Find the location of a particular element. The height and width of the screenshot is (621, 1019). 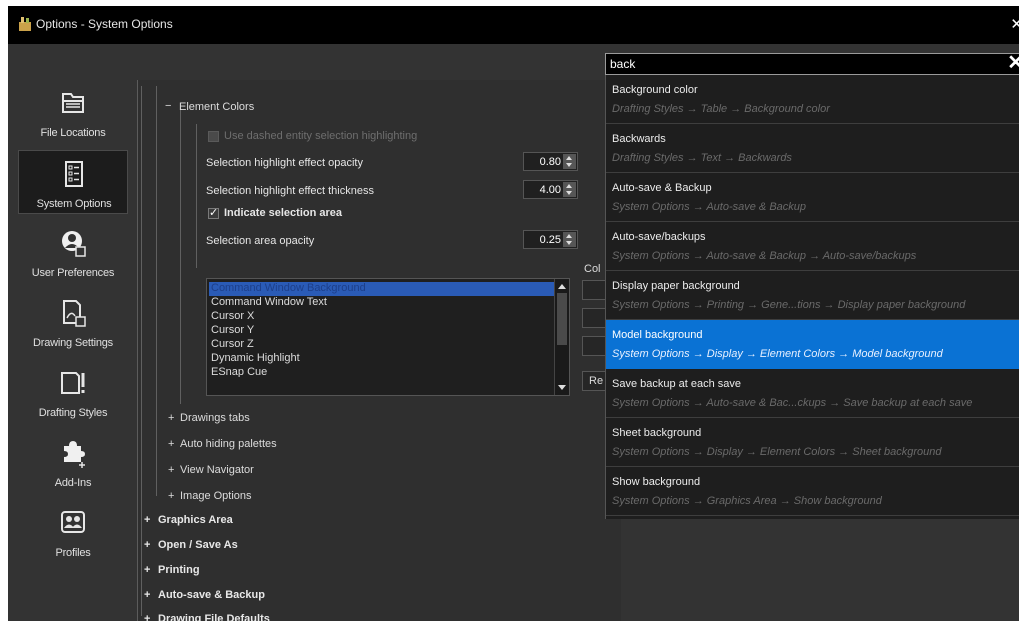

scroll-thumb is located at coordinates (562, 319).